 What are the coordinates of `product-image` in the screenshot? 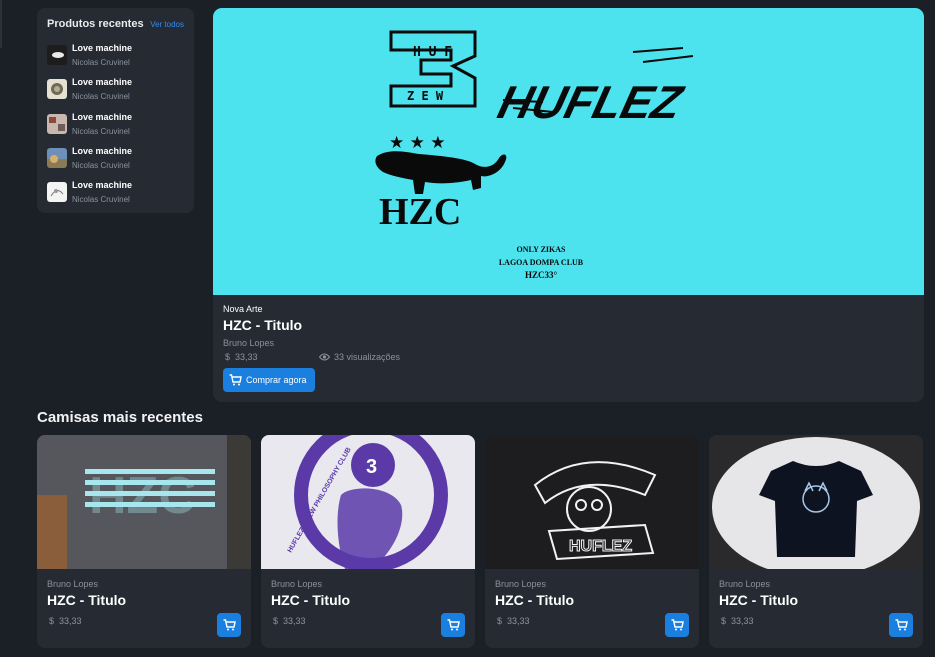 It's located at (816, 502).